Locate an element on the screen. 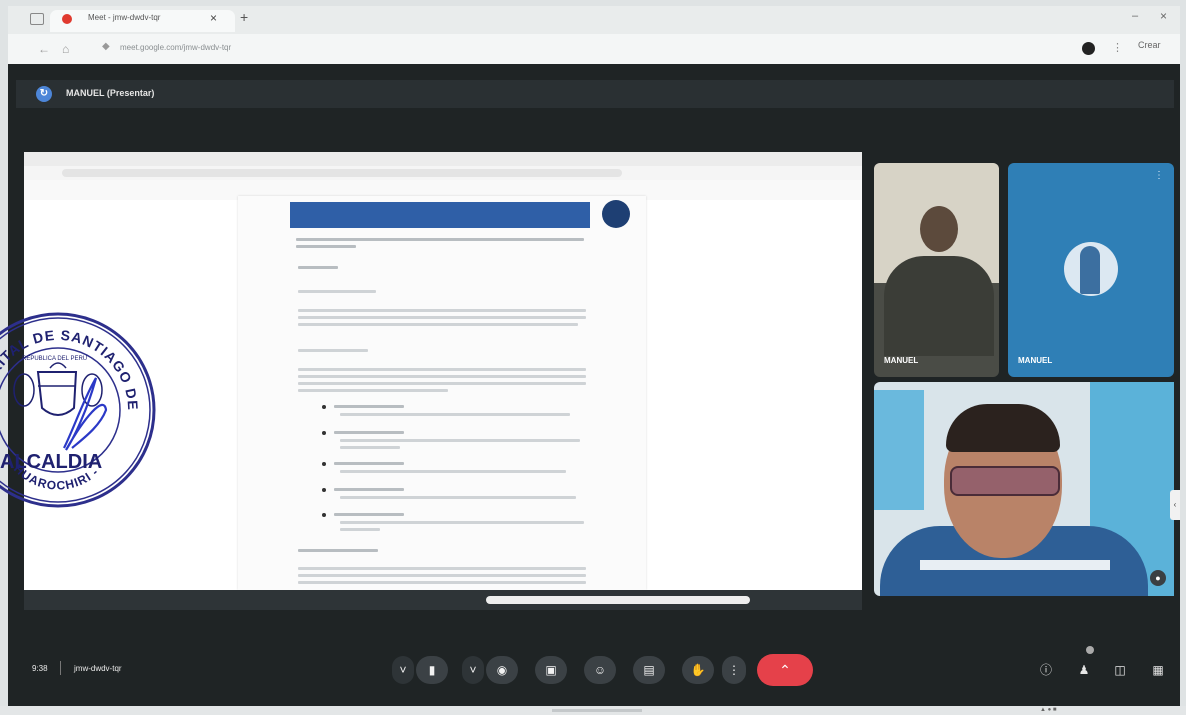 This screenshot has width=1186, height=715. self-view-glasses is located at coordinates (1005, 481).